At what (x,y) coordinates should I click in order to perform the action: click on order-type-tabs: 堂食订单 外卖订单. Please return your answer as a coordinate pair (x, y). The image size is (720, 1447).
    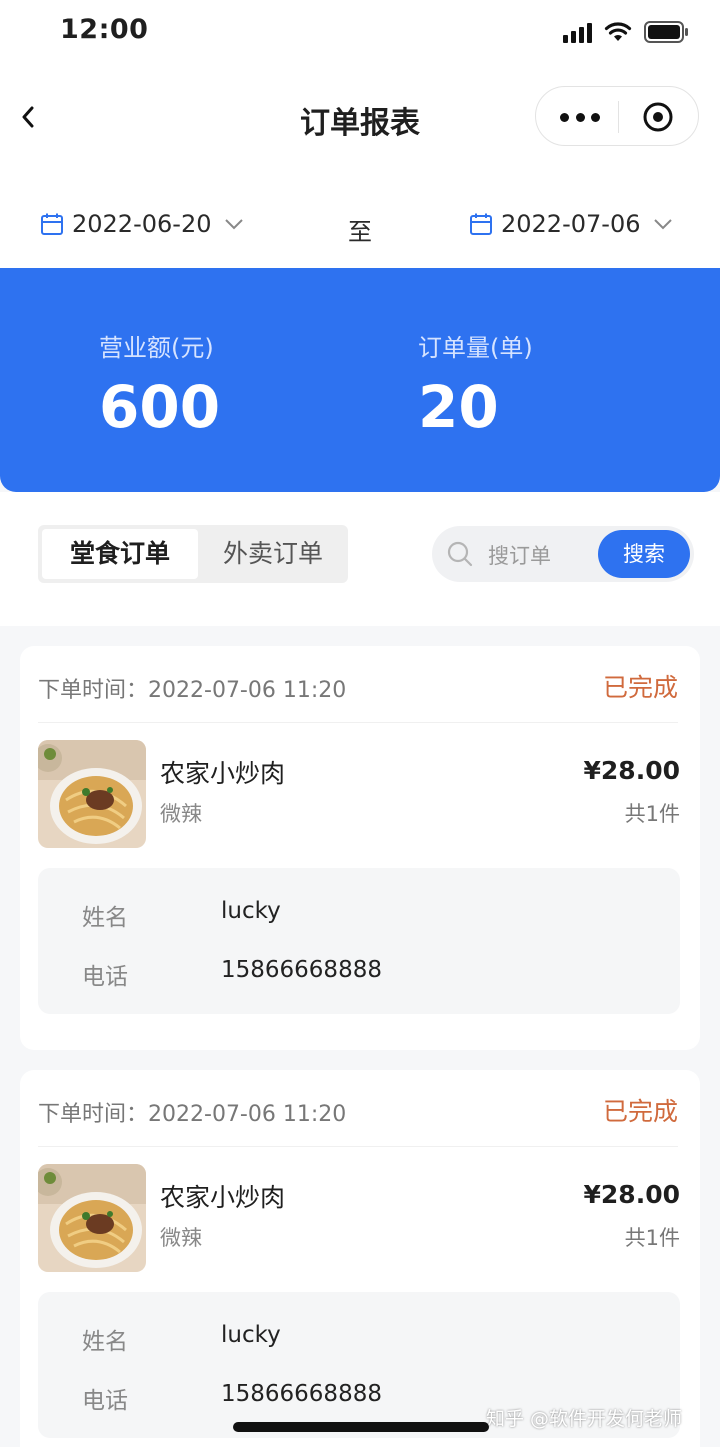
    Looking at the image, I should click on (193, 554).